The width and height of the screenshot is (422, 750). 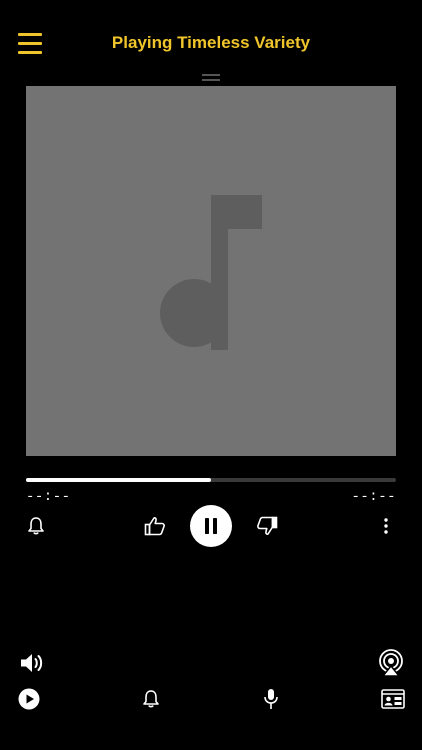 I want to click on play-station-button, so click(x=29, y=699).